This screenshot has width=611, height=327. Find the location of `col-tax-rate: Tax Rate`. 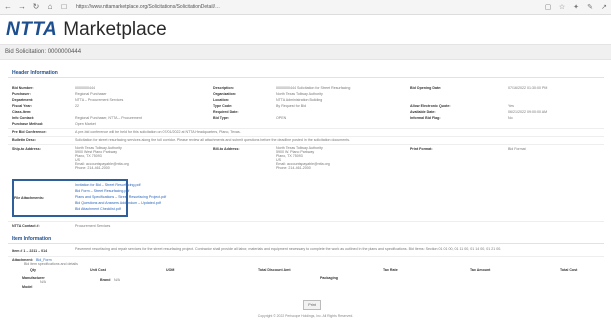

col-tax-rate: Tax Rate is located at coordinates (390, 270).